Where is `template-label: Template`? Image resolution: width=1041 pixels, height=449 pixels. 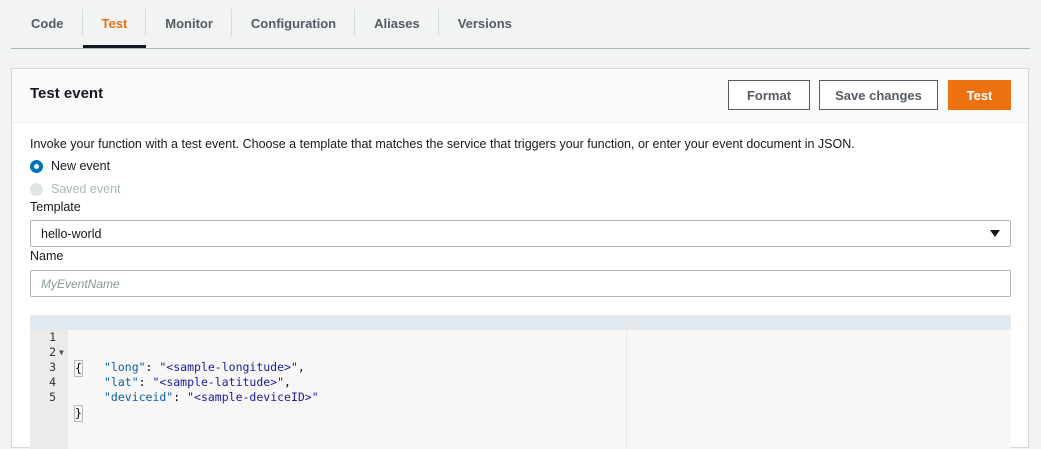 template-label: Template is located at coordinates (55, 207).